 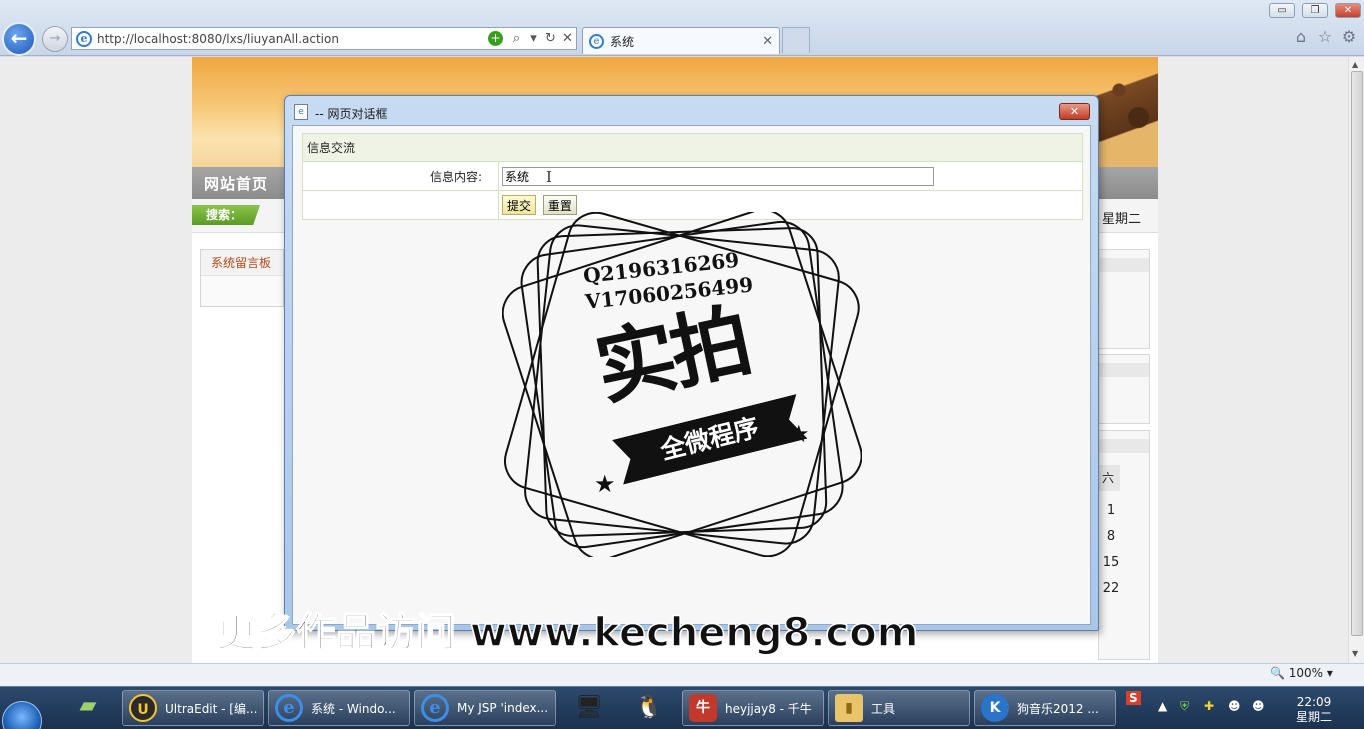 What do you see at coordinates (767, 41) in the screenshot?
I see `close-tab-icon: ✕` at bounding box center [767, 41].